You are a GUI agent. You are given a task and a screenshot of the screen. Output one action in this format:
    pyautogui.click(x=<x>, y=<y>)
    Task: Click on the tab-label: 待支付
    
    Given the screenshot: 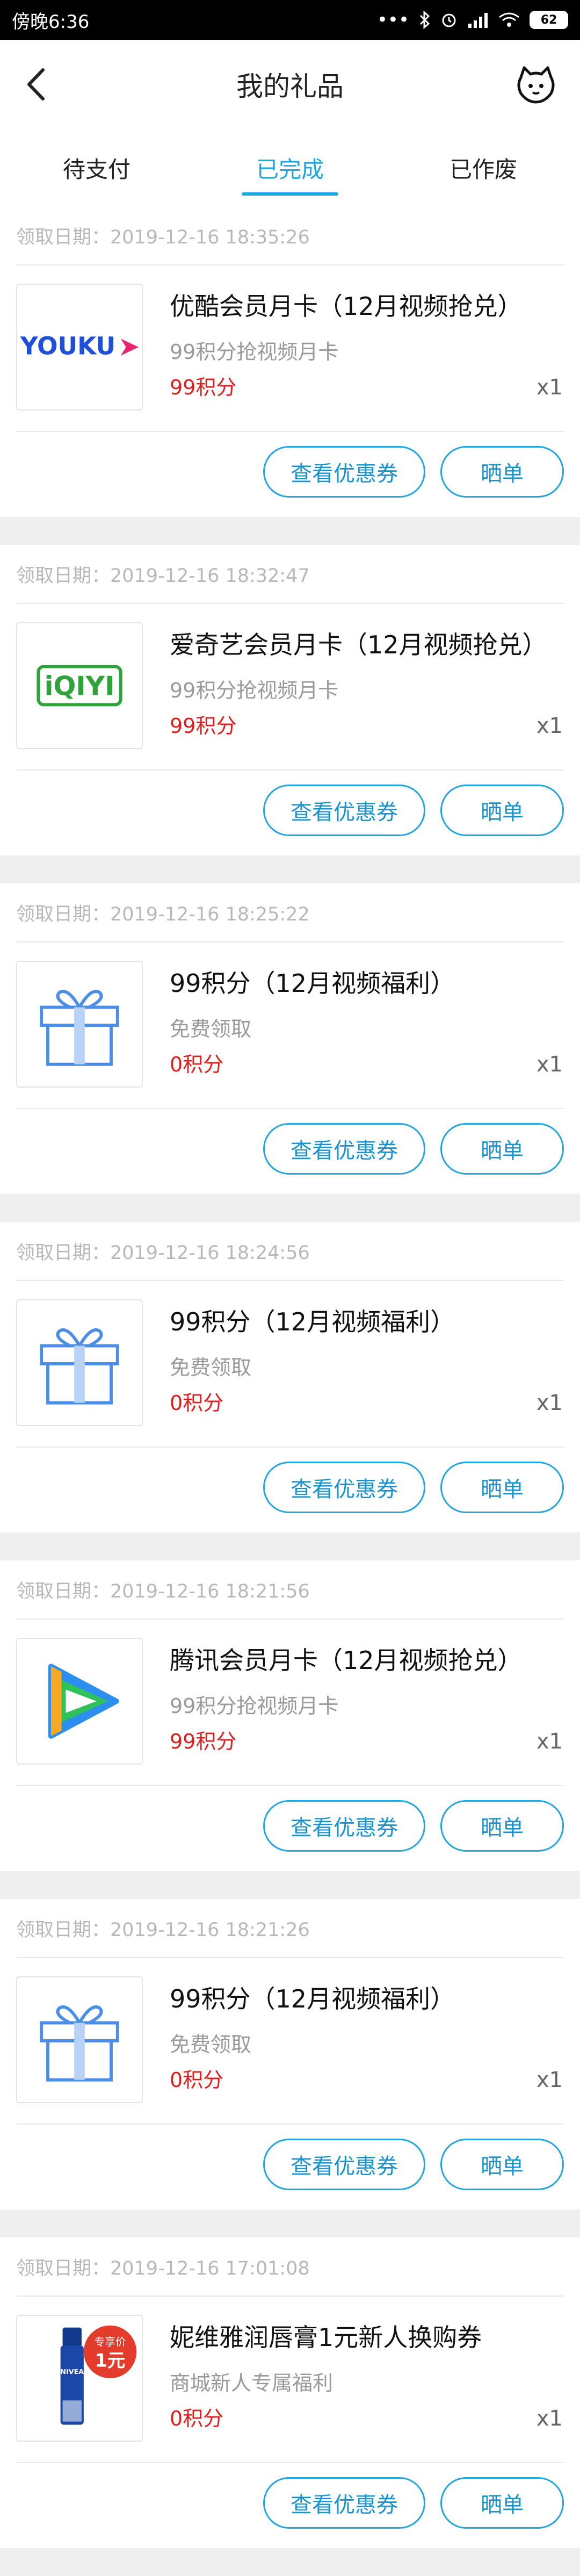 What is the action you would take?
    pyautogui.click(x=96, y=169)
    